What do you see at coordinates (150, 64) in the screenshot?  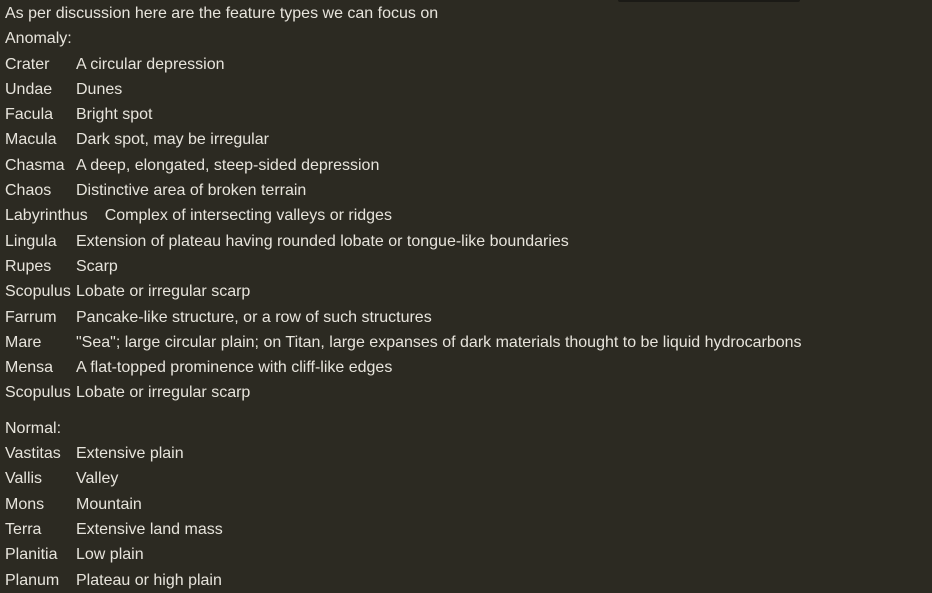 I see `feature-description: A circular depression` at bounding box center [150, 64].